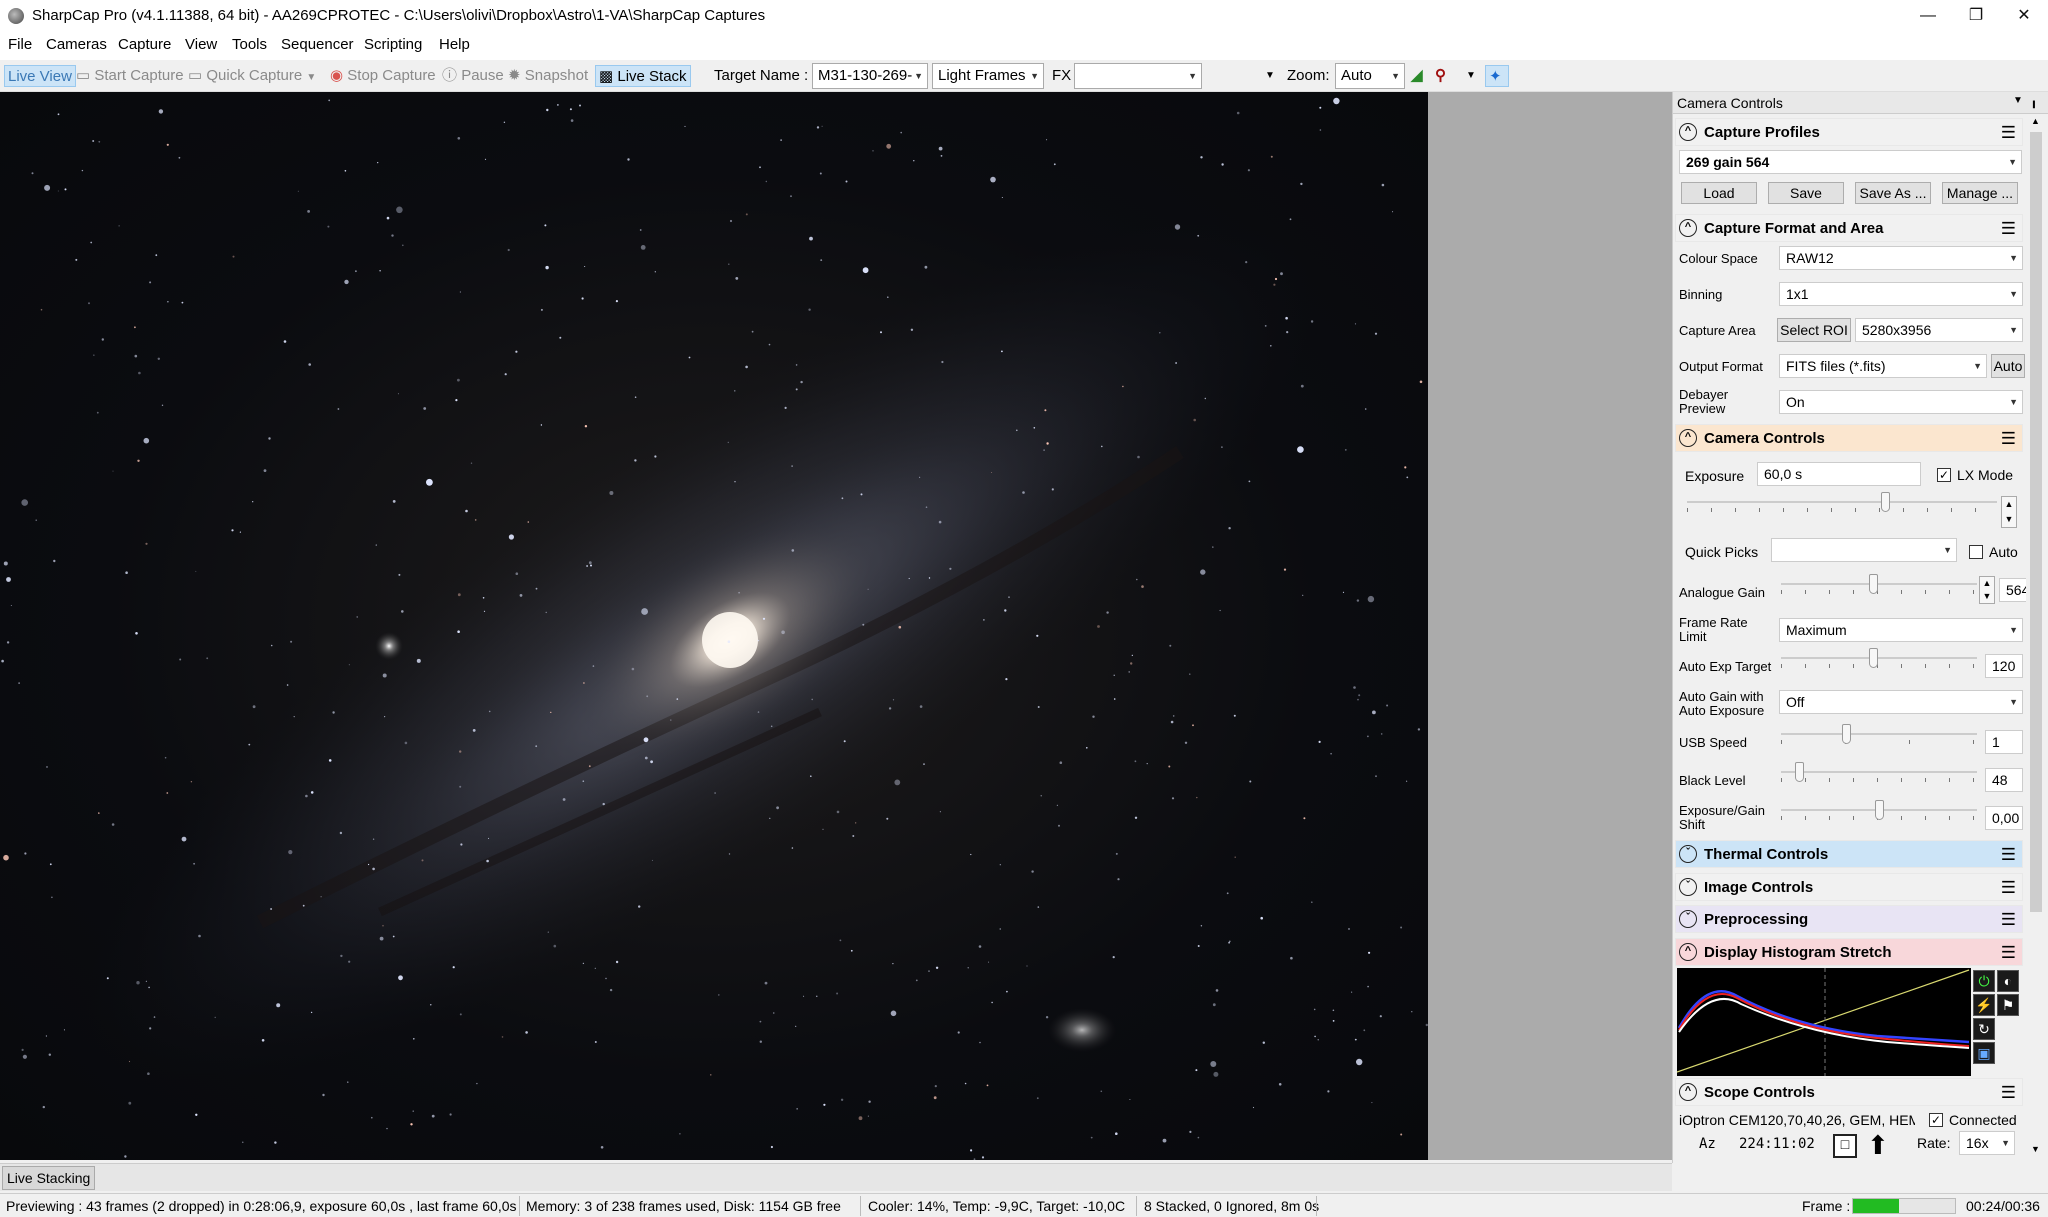 Image resolution: width=2048 pixels, height=1217 pixels. What do you see at coordinates (40, 76) in the screenshot?
I see `live-view-button: Live View` at bounding box center [40, 76].